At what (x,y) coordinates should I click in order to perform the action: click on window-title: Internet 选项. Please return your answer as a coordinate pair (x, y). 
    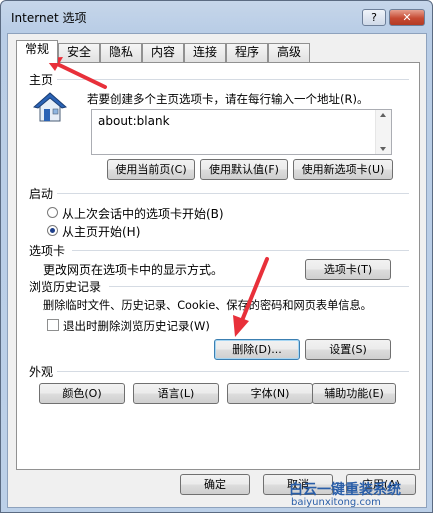
    Looking at the image, I should click on (49, 18).